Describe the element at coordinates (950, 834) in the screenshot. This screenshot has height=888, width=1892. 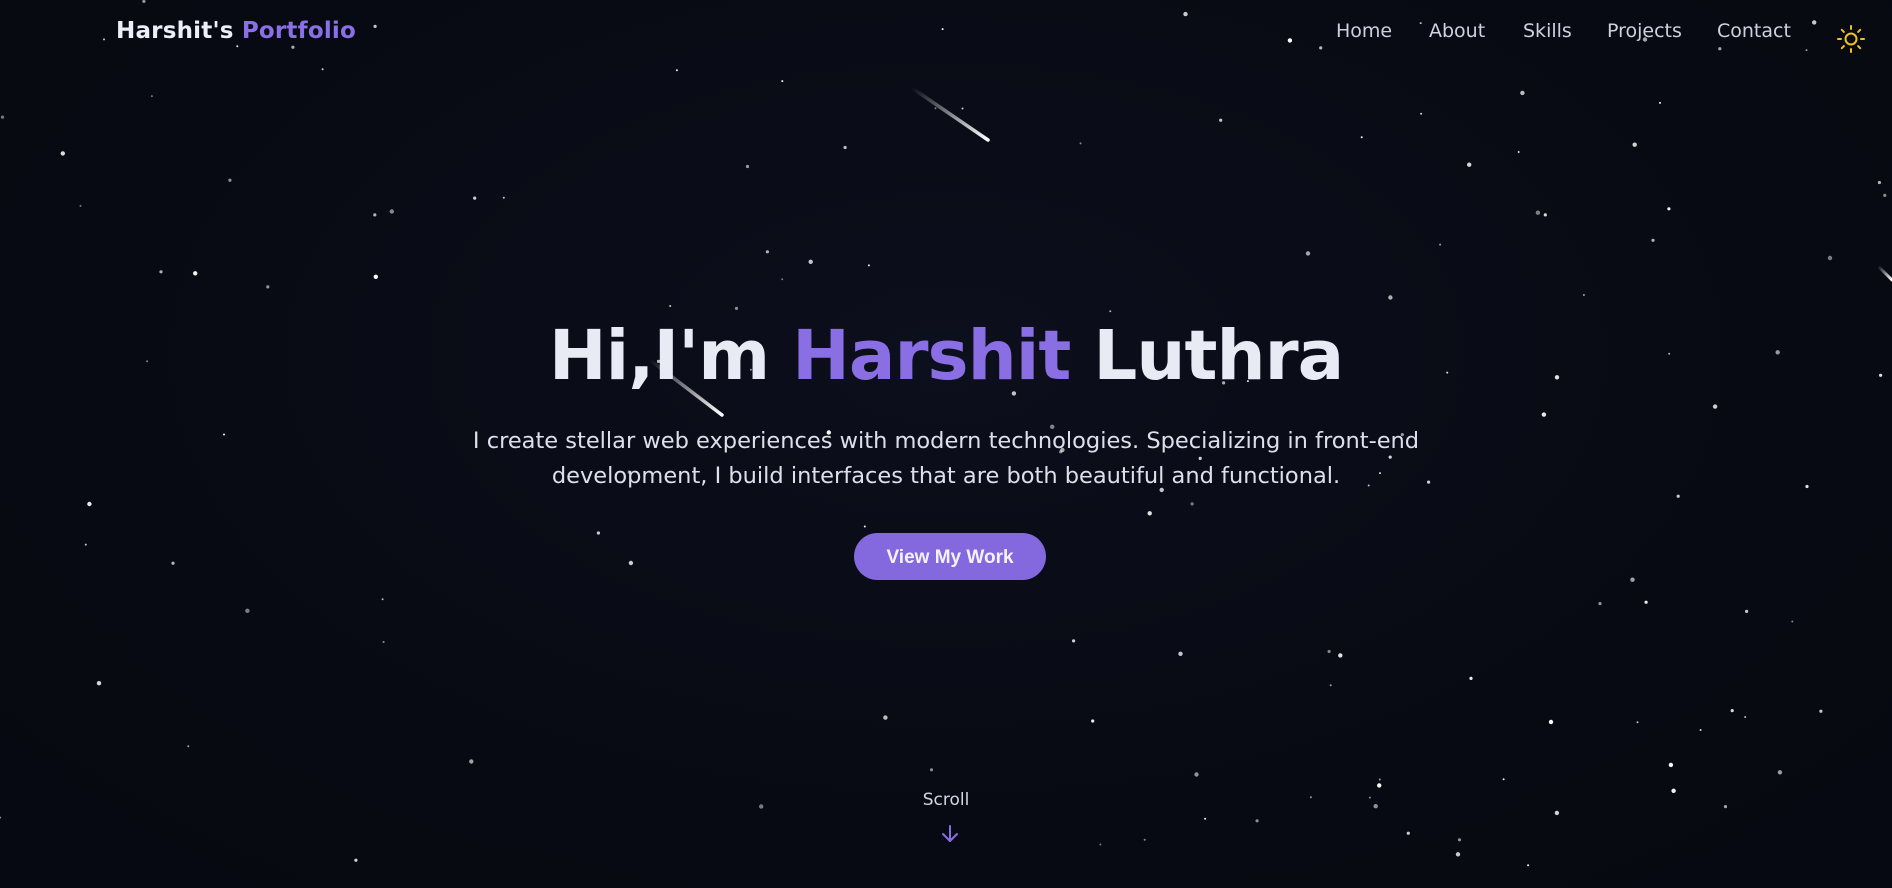
I see `arrow-down-icon` at that location.